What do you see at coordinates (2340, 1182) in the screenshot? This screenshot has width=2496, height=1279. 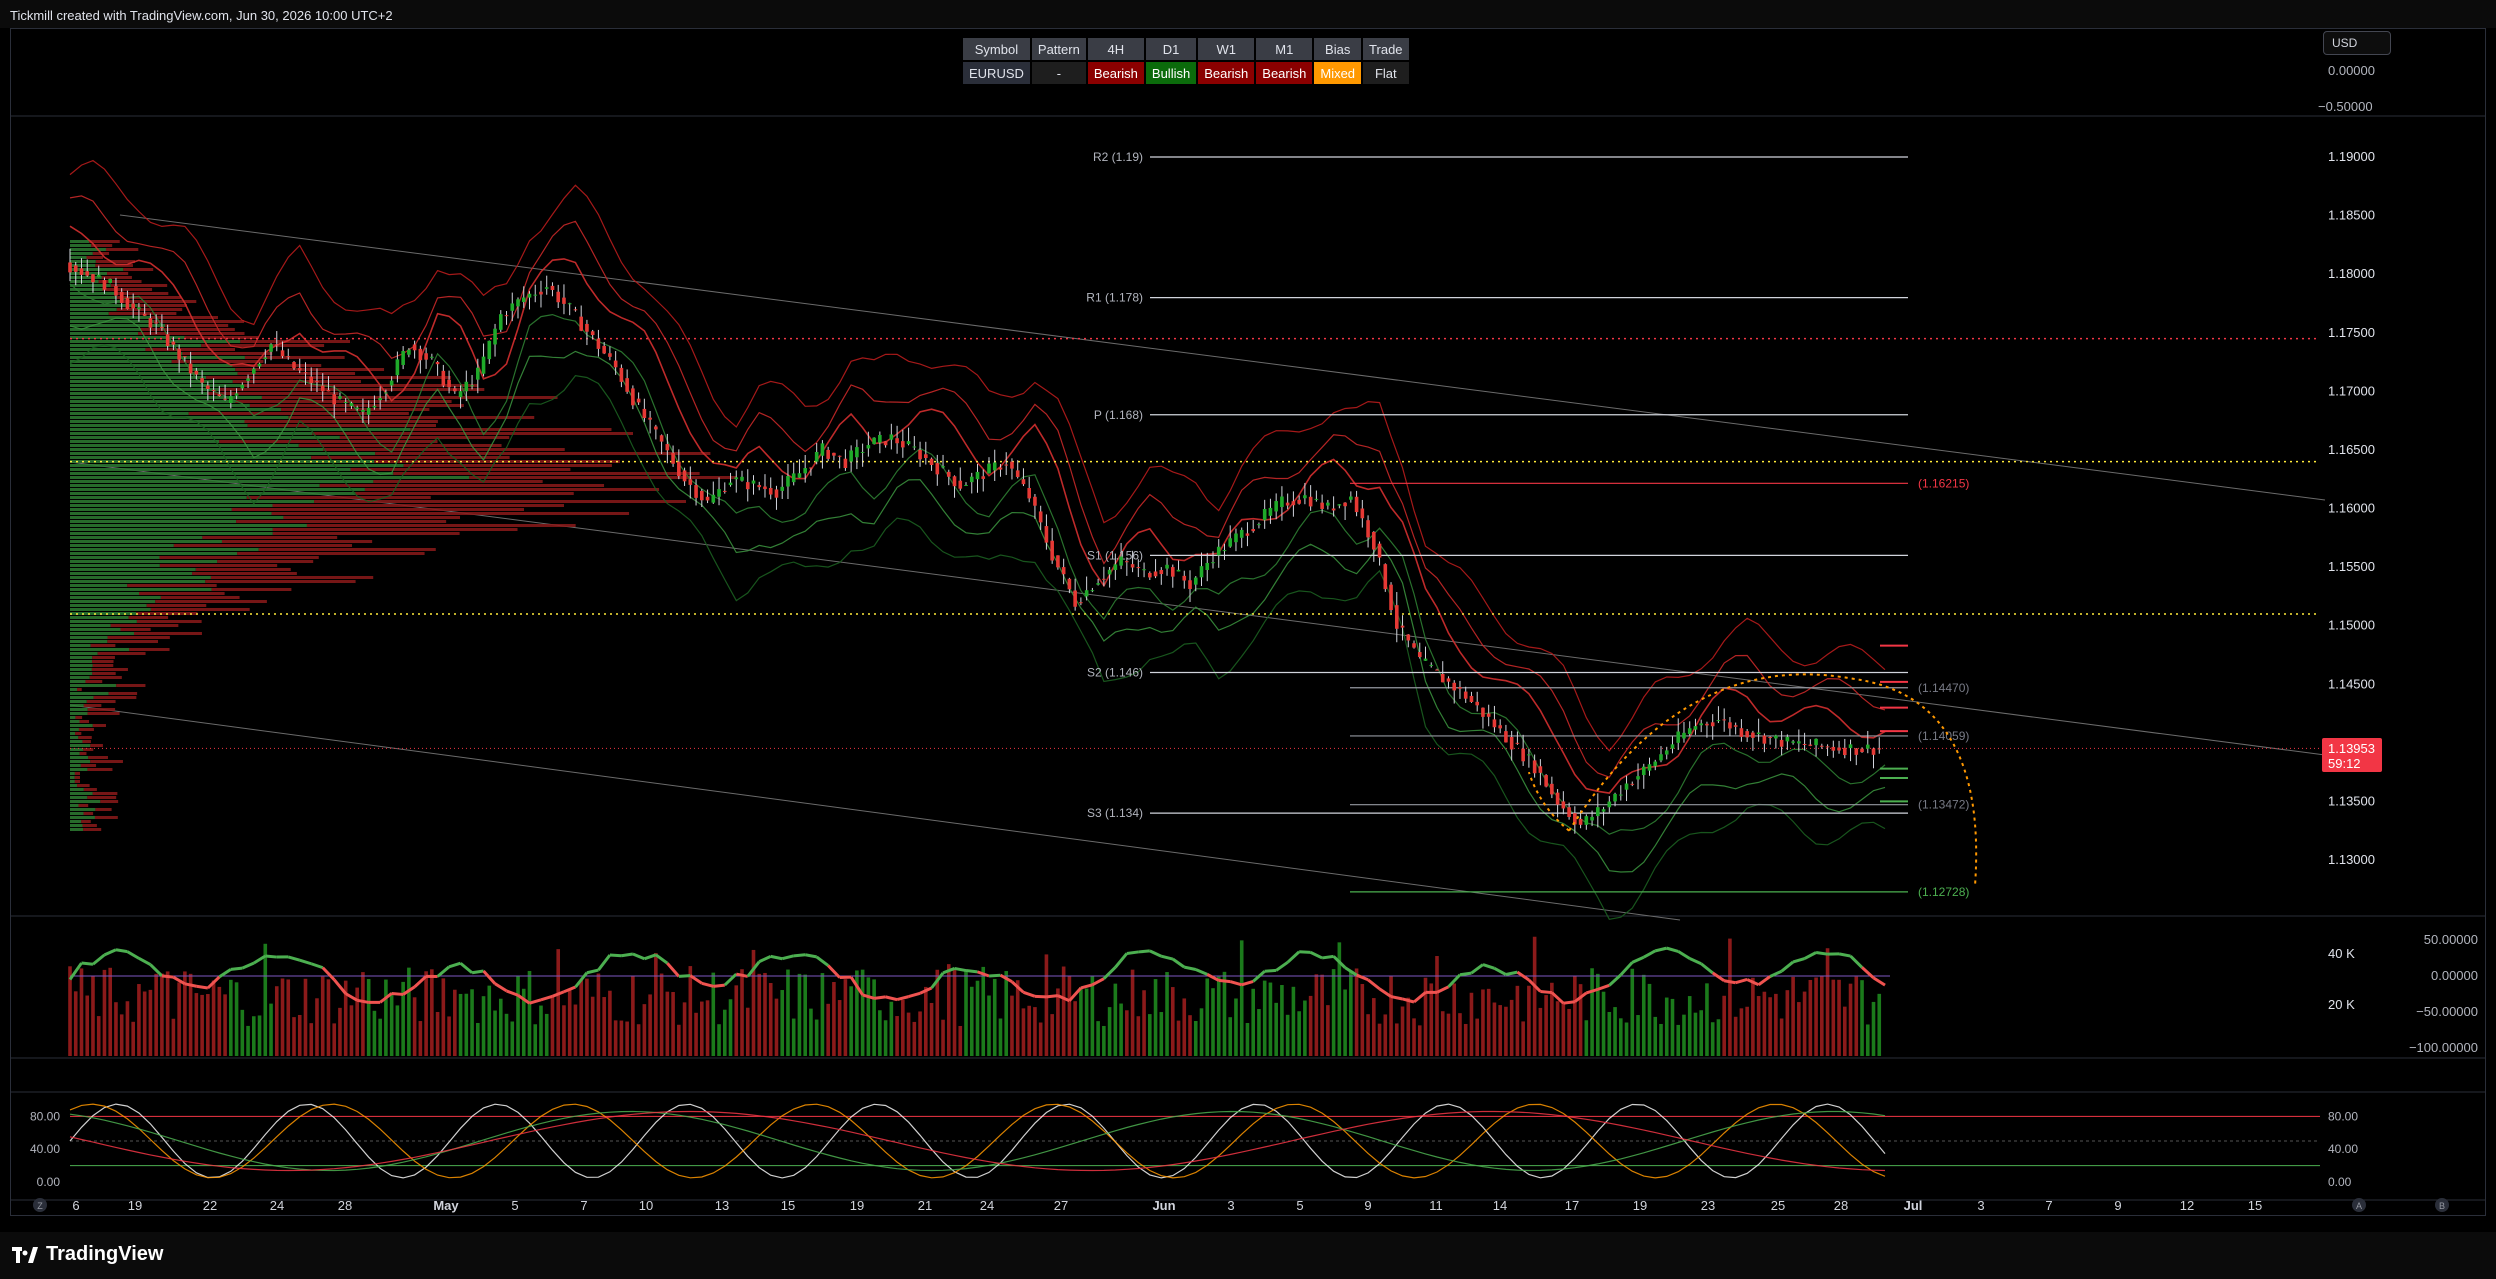 I see `stoch-axis-label: 0.00` at bounding box center [2340, 1182].